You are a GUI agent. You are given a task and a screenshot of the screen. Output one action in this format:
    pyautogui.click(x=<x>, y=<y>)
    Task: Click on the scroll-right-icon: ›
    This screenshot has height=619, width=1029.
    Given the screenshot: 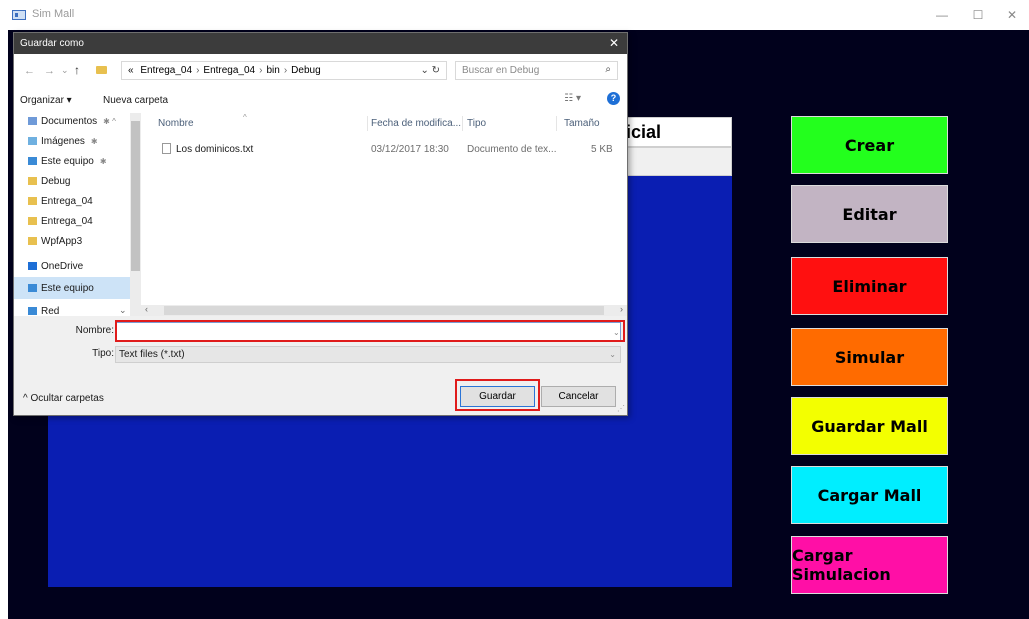 What is the action you would take?
    pyautogui.click(x=621, y=309)
    